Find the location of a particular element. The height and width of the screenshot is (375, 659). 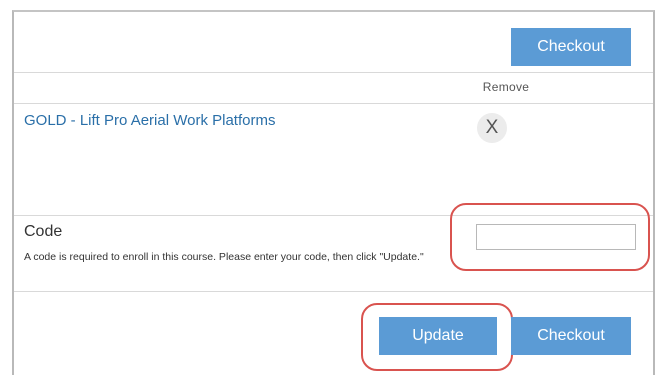

course-title-link: GOLD - Lift Pro Aerial Work Platforms is located at coordinates (149, 120).